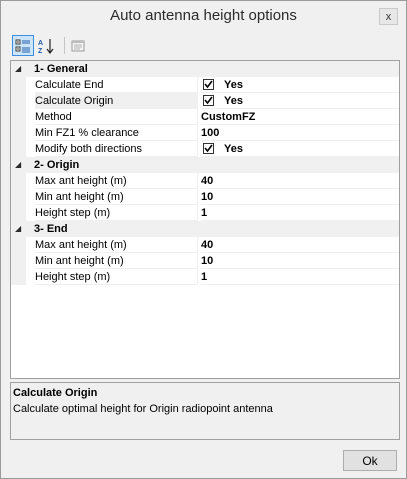 Image resolution: width=407 pixels, height=479 pixels. Describe the element at coordinates (205, 46) in the screenshot. I see `property-grid-toolbar: A Z` at that location.